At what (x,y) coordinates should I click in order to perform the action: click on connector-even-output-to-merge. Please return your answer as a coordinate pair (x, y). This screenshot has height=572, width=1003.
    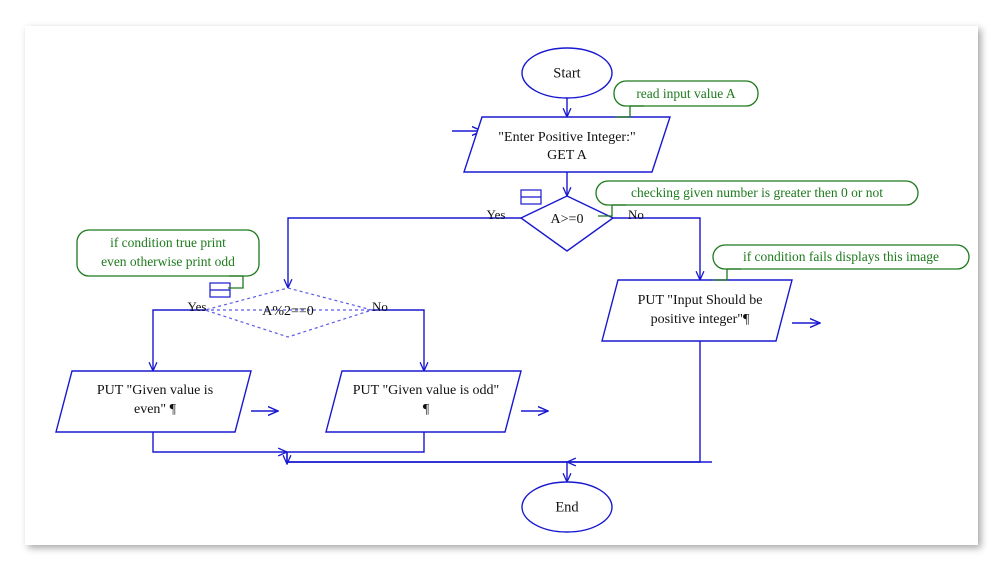
    Looking at the image, I should click on (219, 442).